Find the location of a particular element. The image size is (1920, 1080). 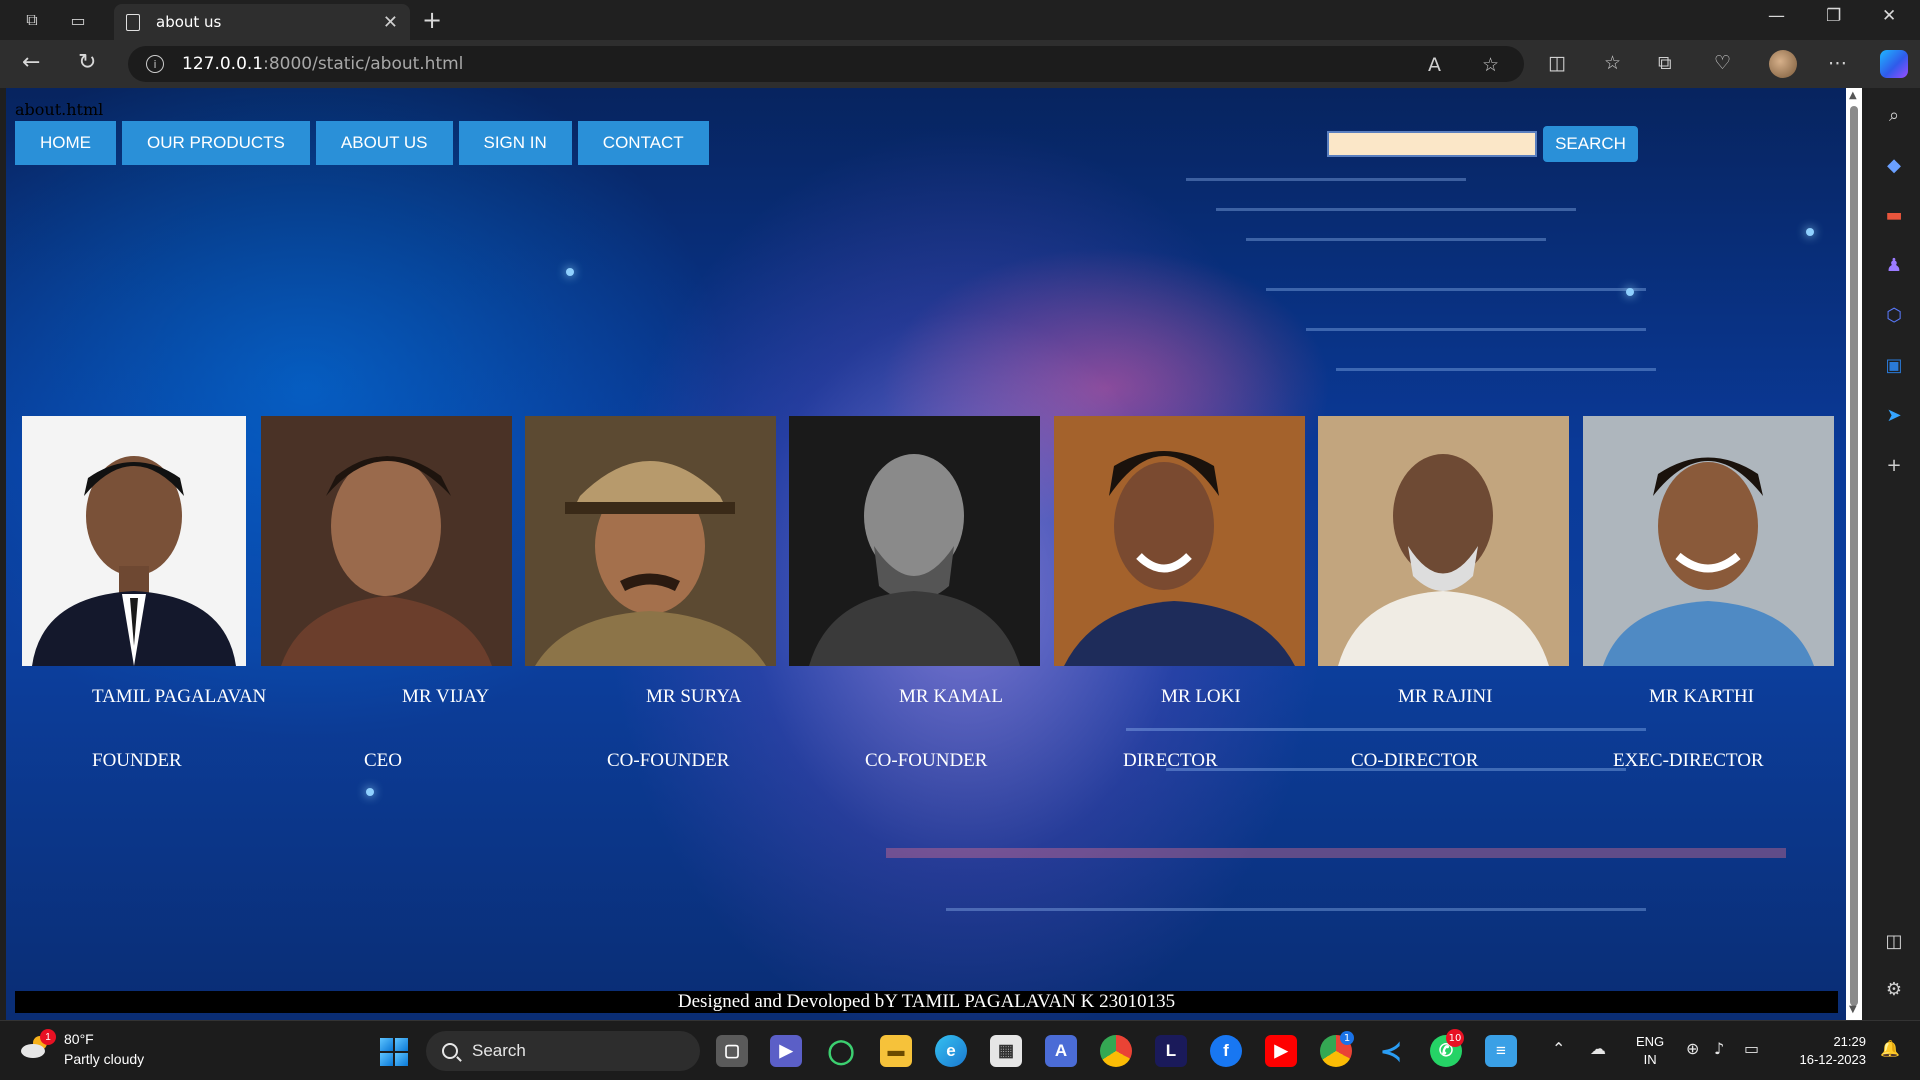

sidebar-add-icon: + is located at coordinates (1894, 465).